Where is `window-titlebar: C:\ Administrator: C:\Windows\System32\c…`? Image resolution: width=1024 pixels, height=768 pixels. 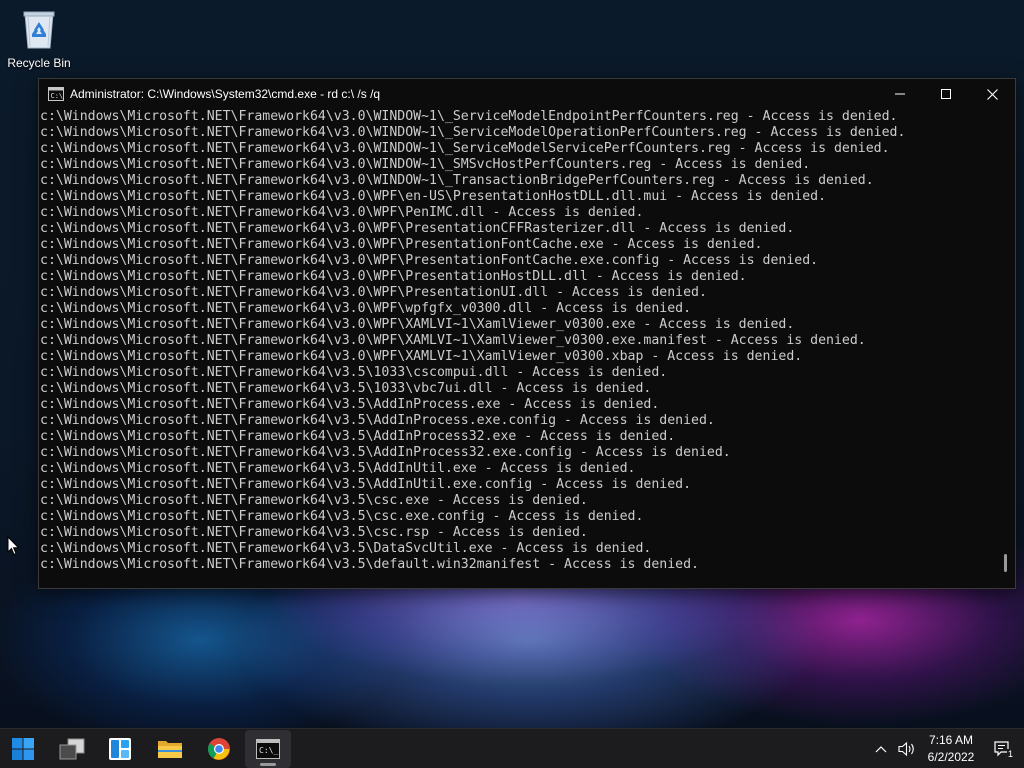 window-titlebar: C:\ Administrator: C:\Windows\System32\c… is located at coordinates (527, 94).